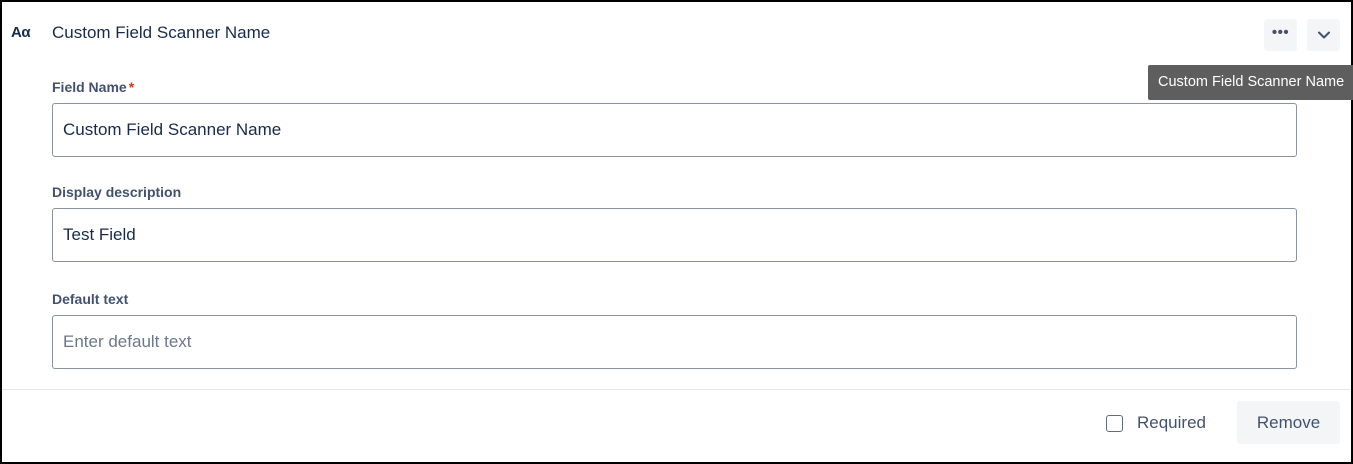  Describe the element at coordinates (21, 32) in the screenshot. I see `text-type-icon: Aα` at that location.